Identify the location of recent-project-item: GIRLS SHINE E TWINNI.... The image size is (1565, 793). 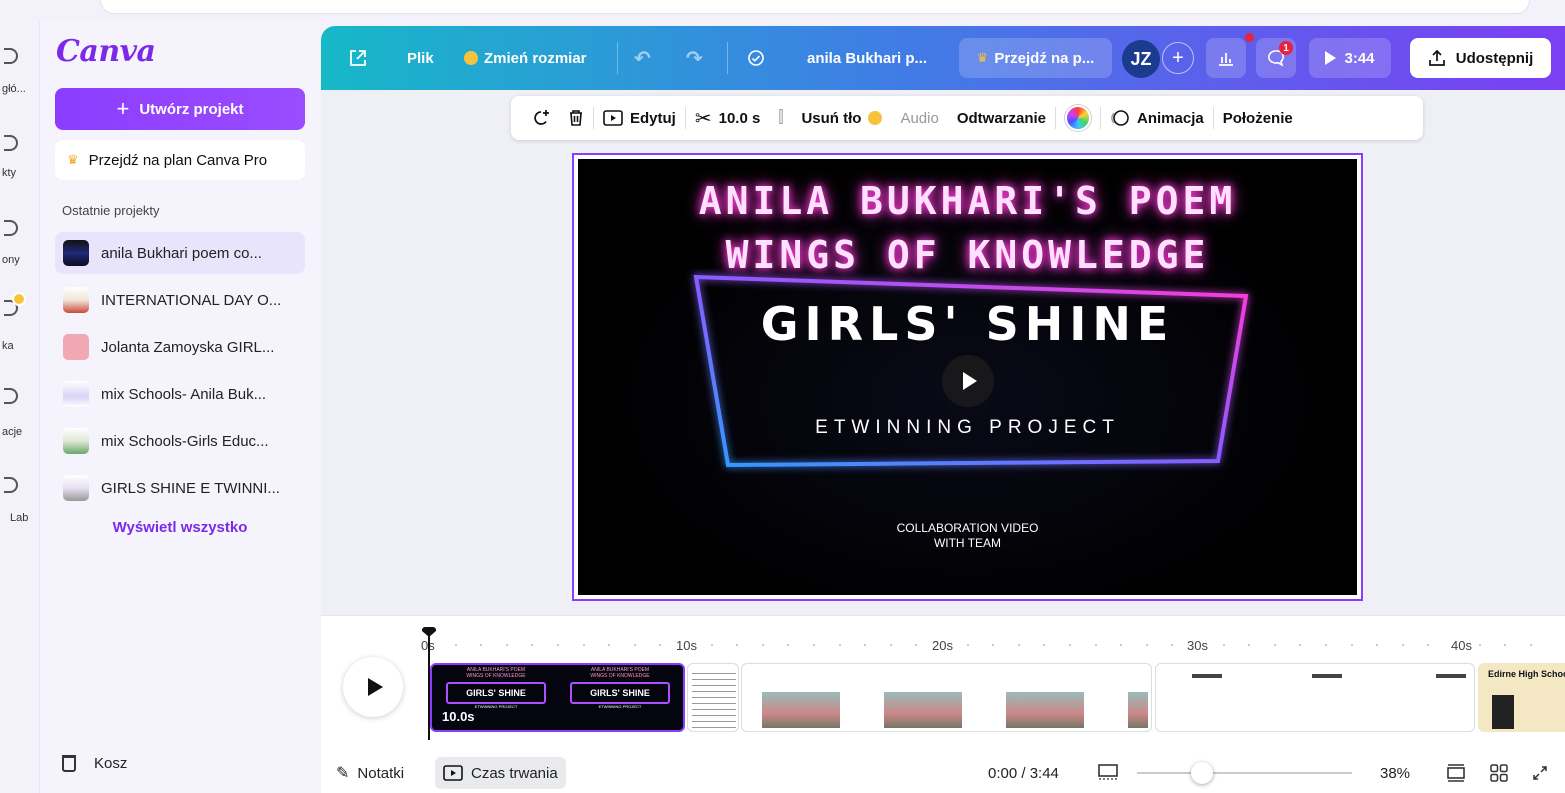
(180, 488).